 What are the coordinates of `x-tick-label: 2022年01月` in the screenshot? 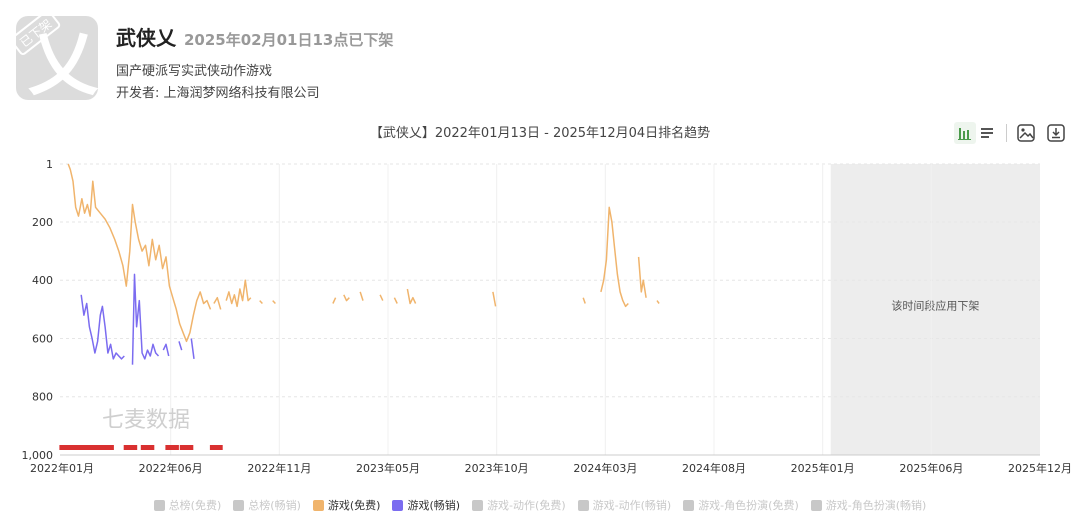 It's located at (62, 468).